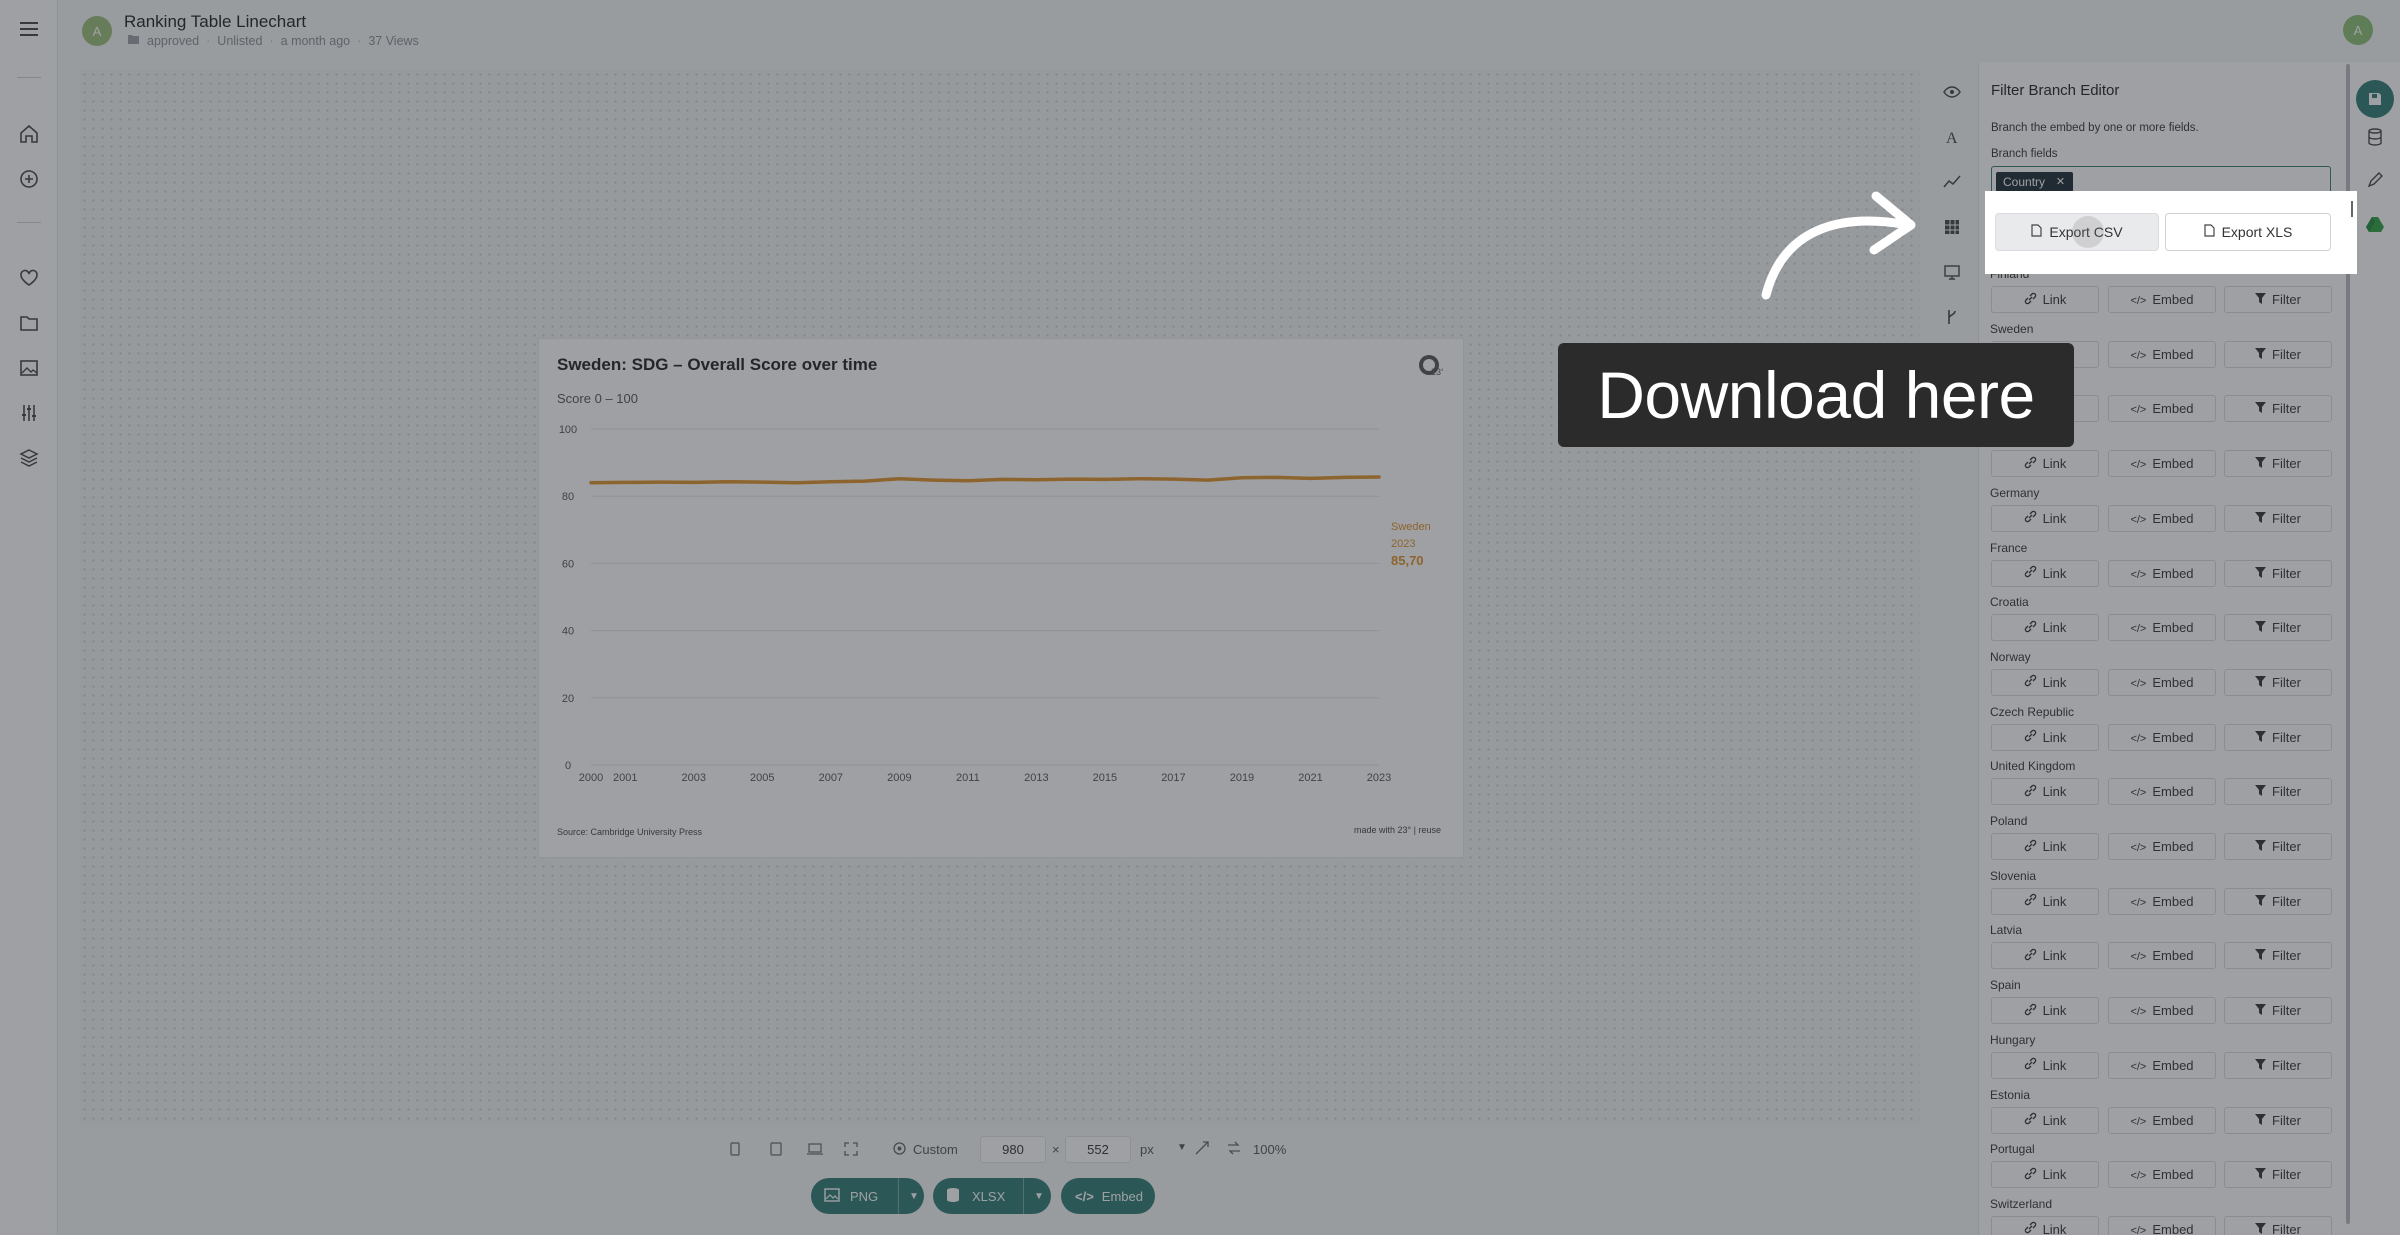  Describe the element at coordinates (2088, 232) in the screenshot. I see `click-indicator` at that location.